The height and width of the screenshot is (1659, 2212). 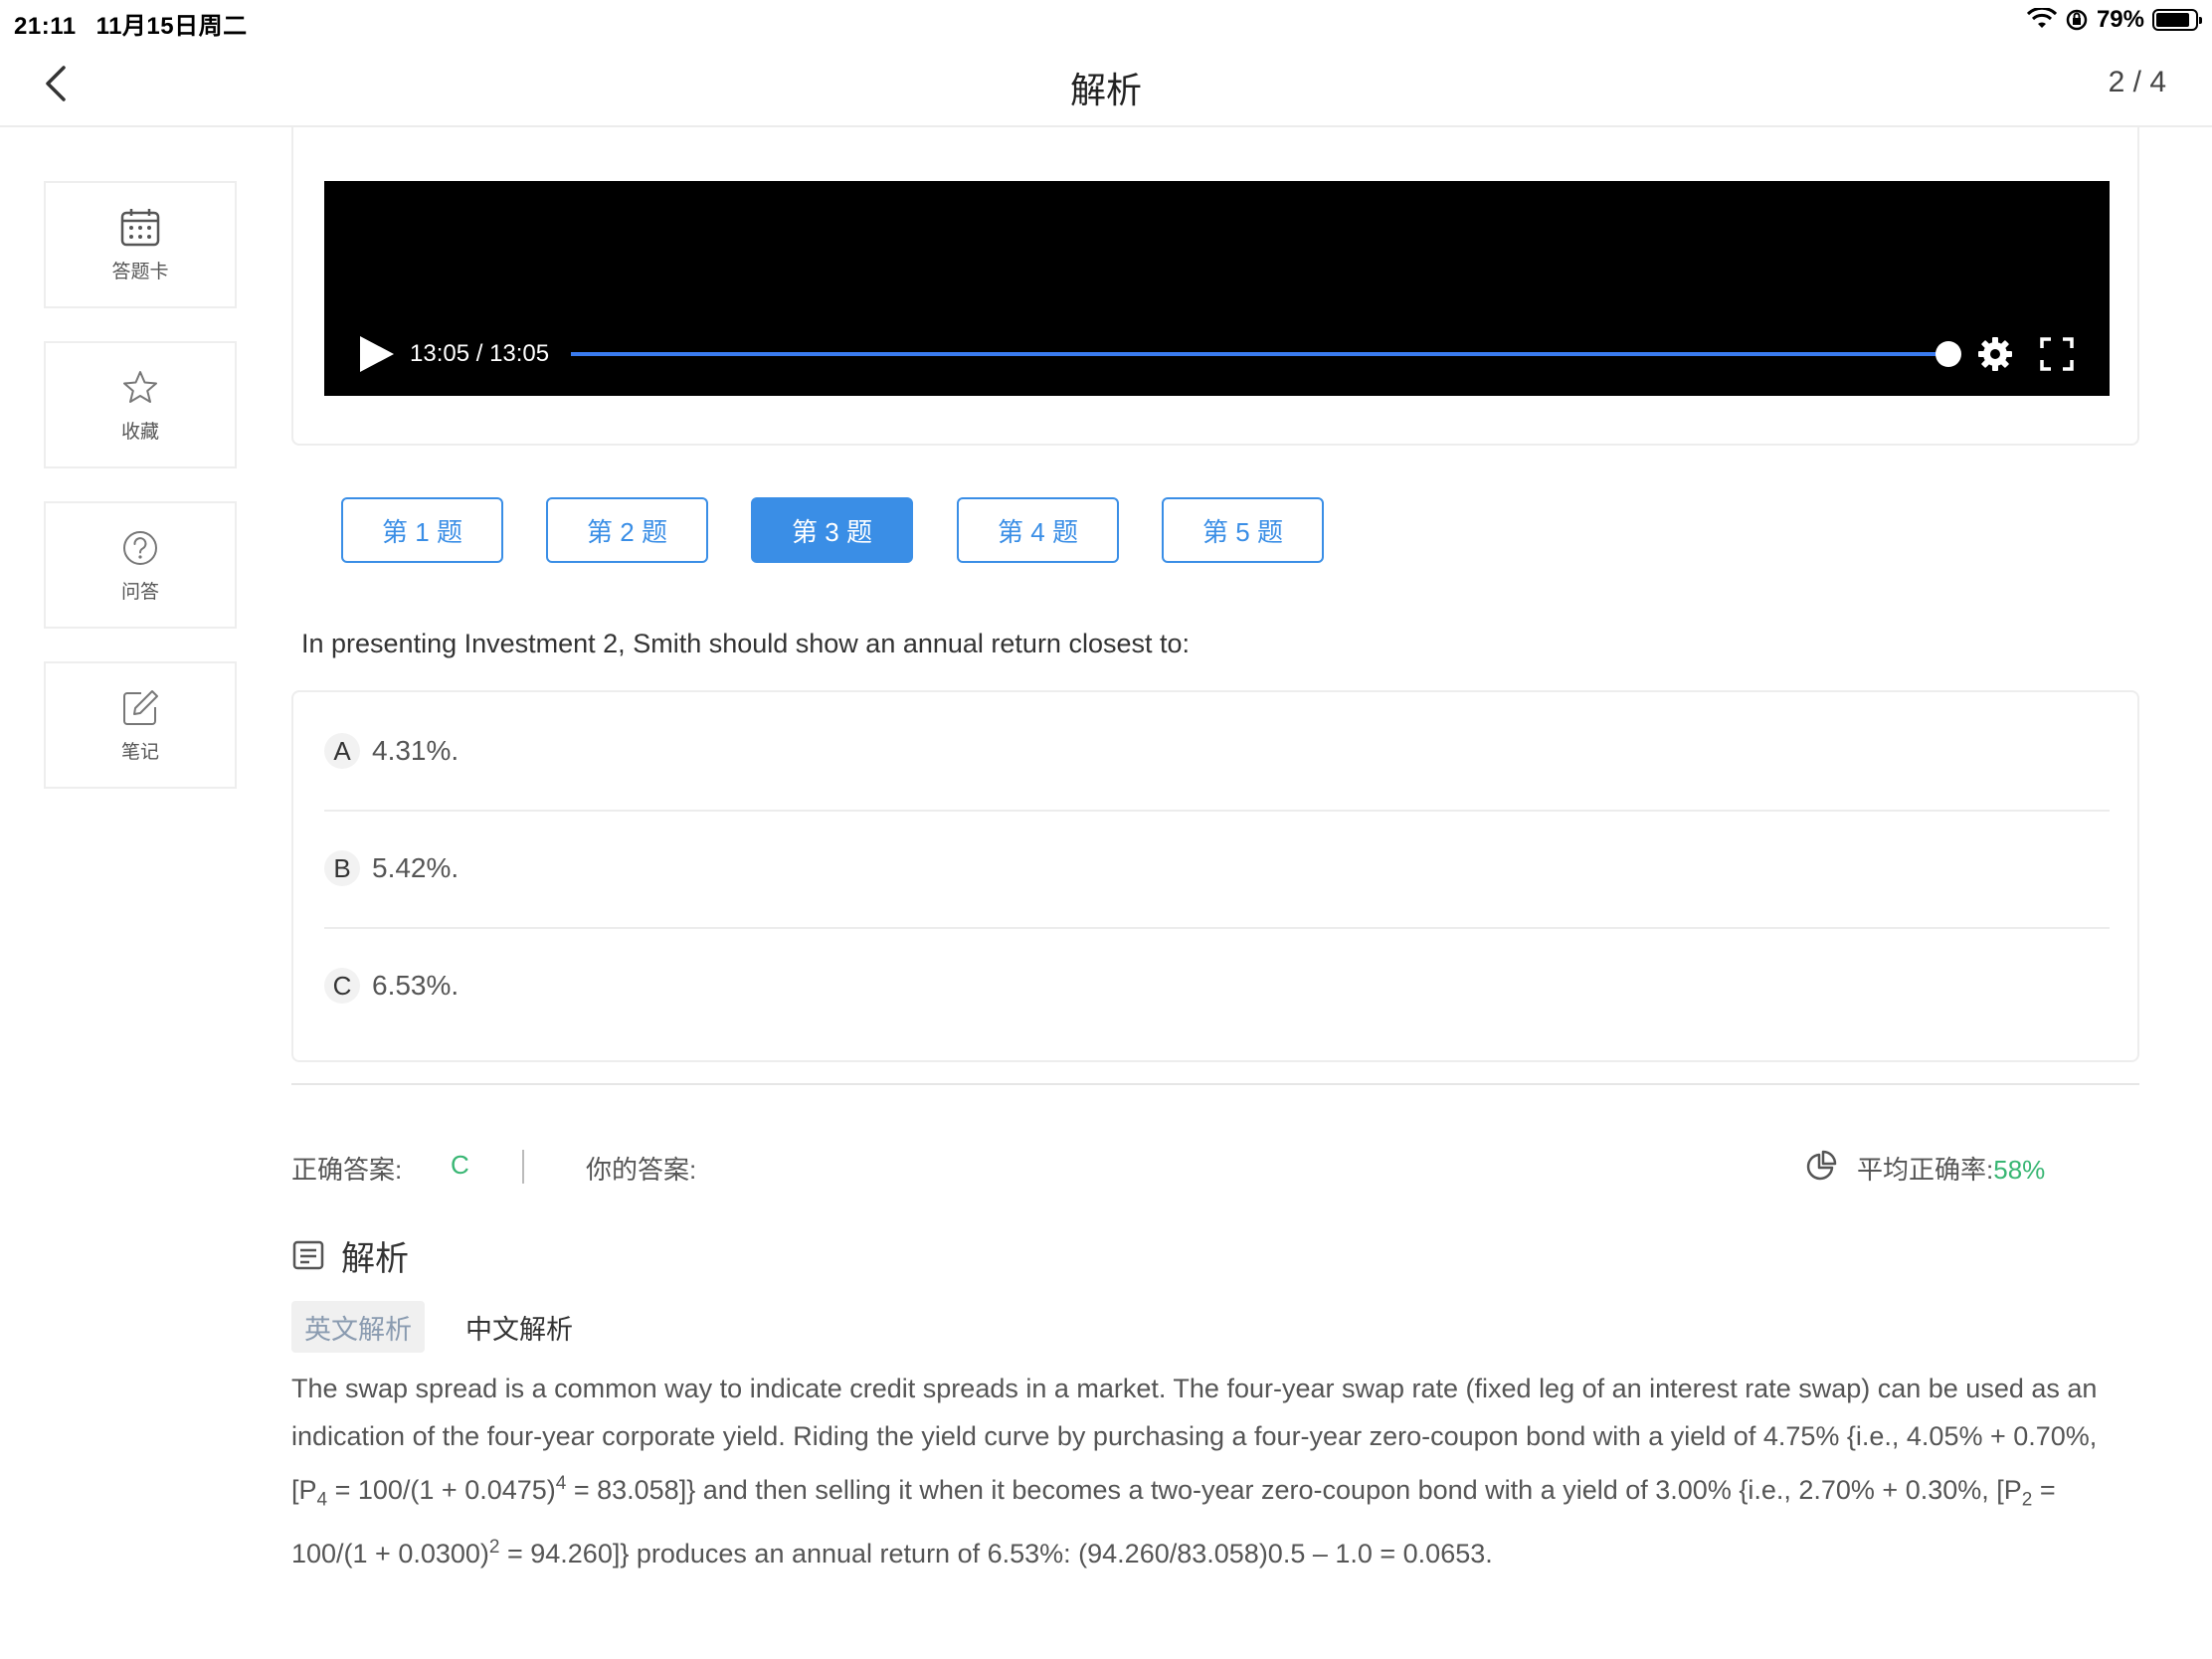 What do you see at coordinates (1821, 1165) in the screenshot?
I see `pie-chart-icon` at bounding box center [1821, 1165].